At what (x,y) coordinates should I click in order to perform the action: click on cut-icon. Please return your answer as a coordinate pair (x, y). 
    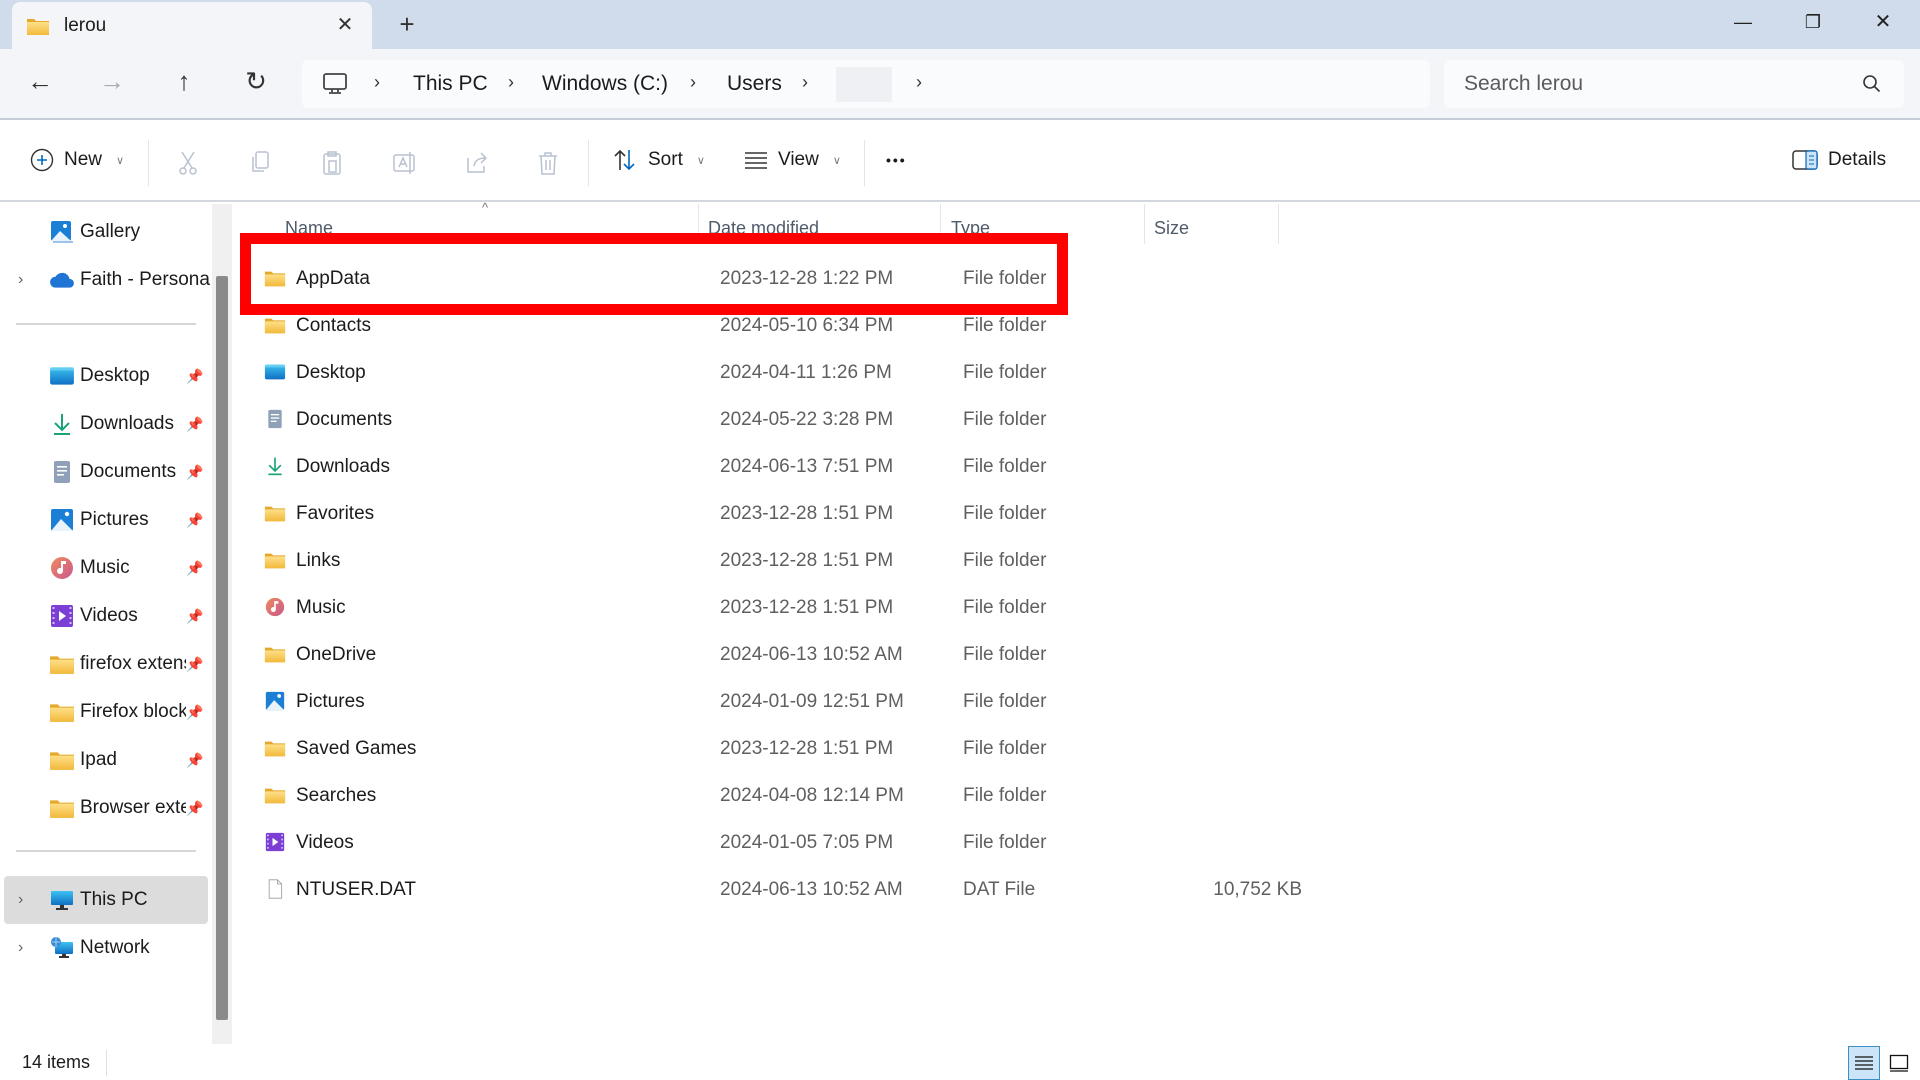
    Looking at the image, I should click on (188, 163).